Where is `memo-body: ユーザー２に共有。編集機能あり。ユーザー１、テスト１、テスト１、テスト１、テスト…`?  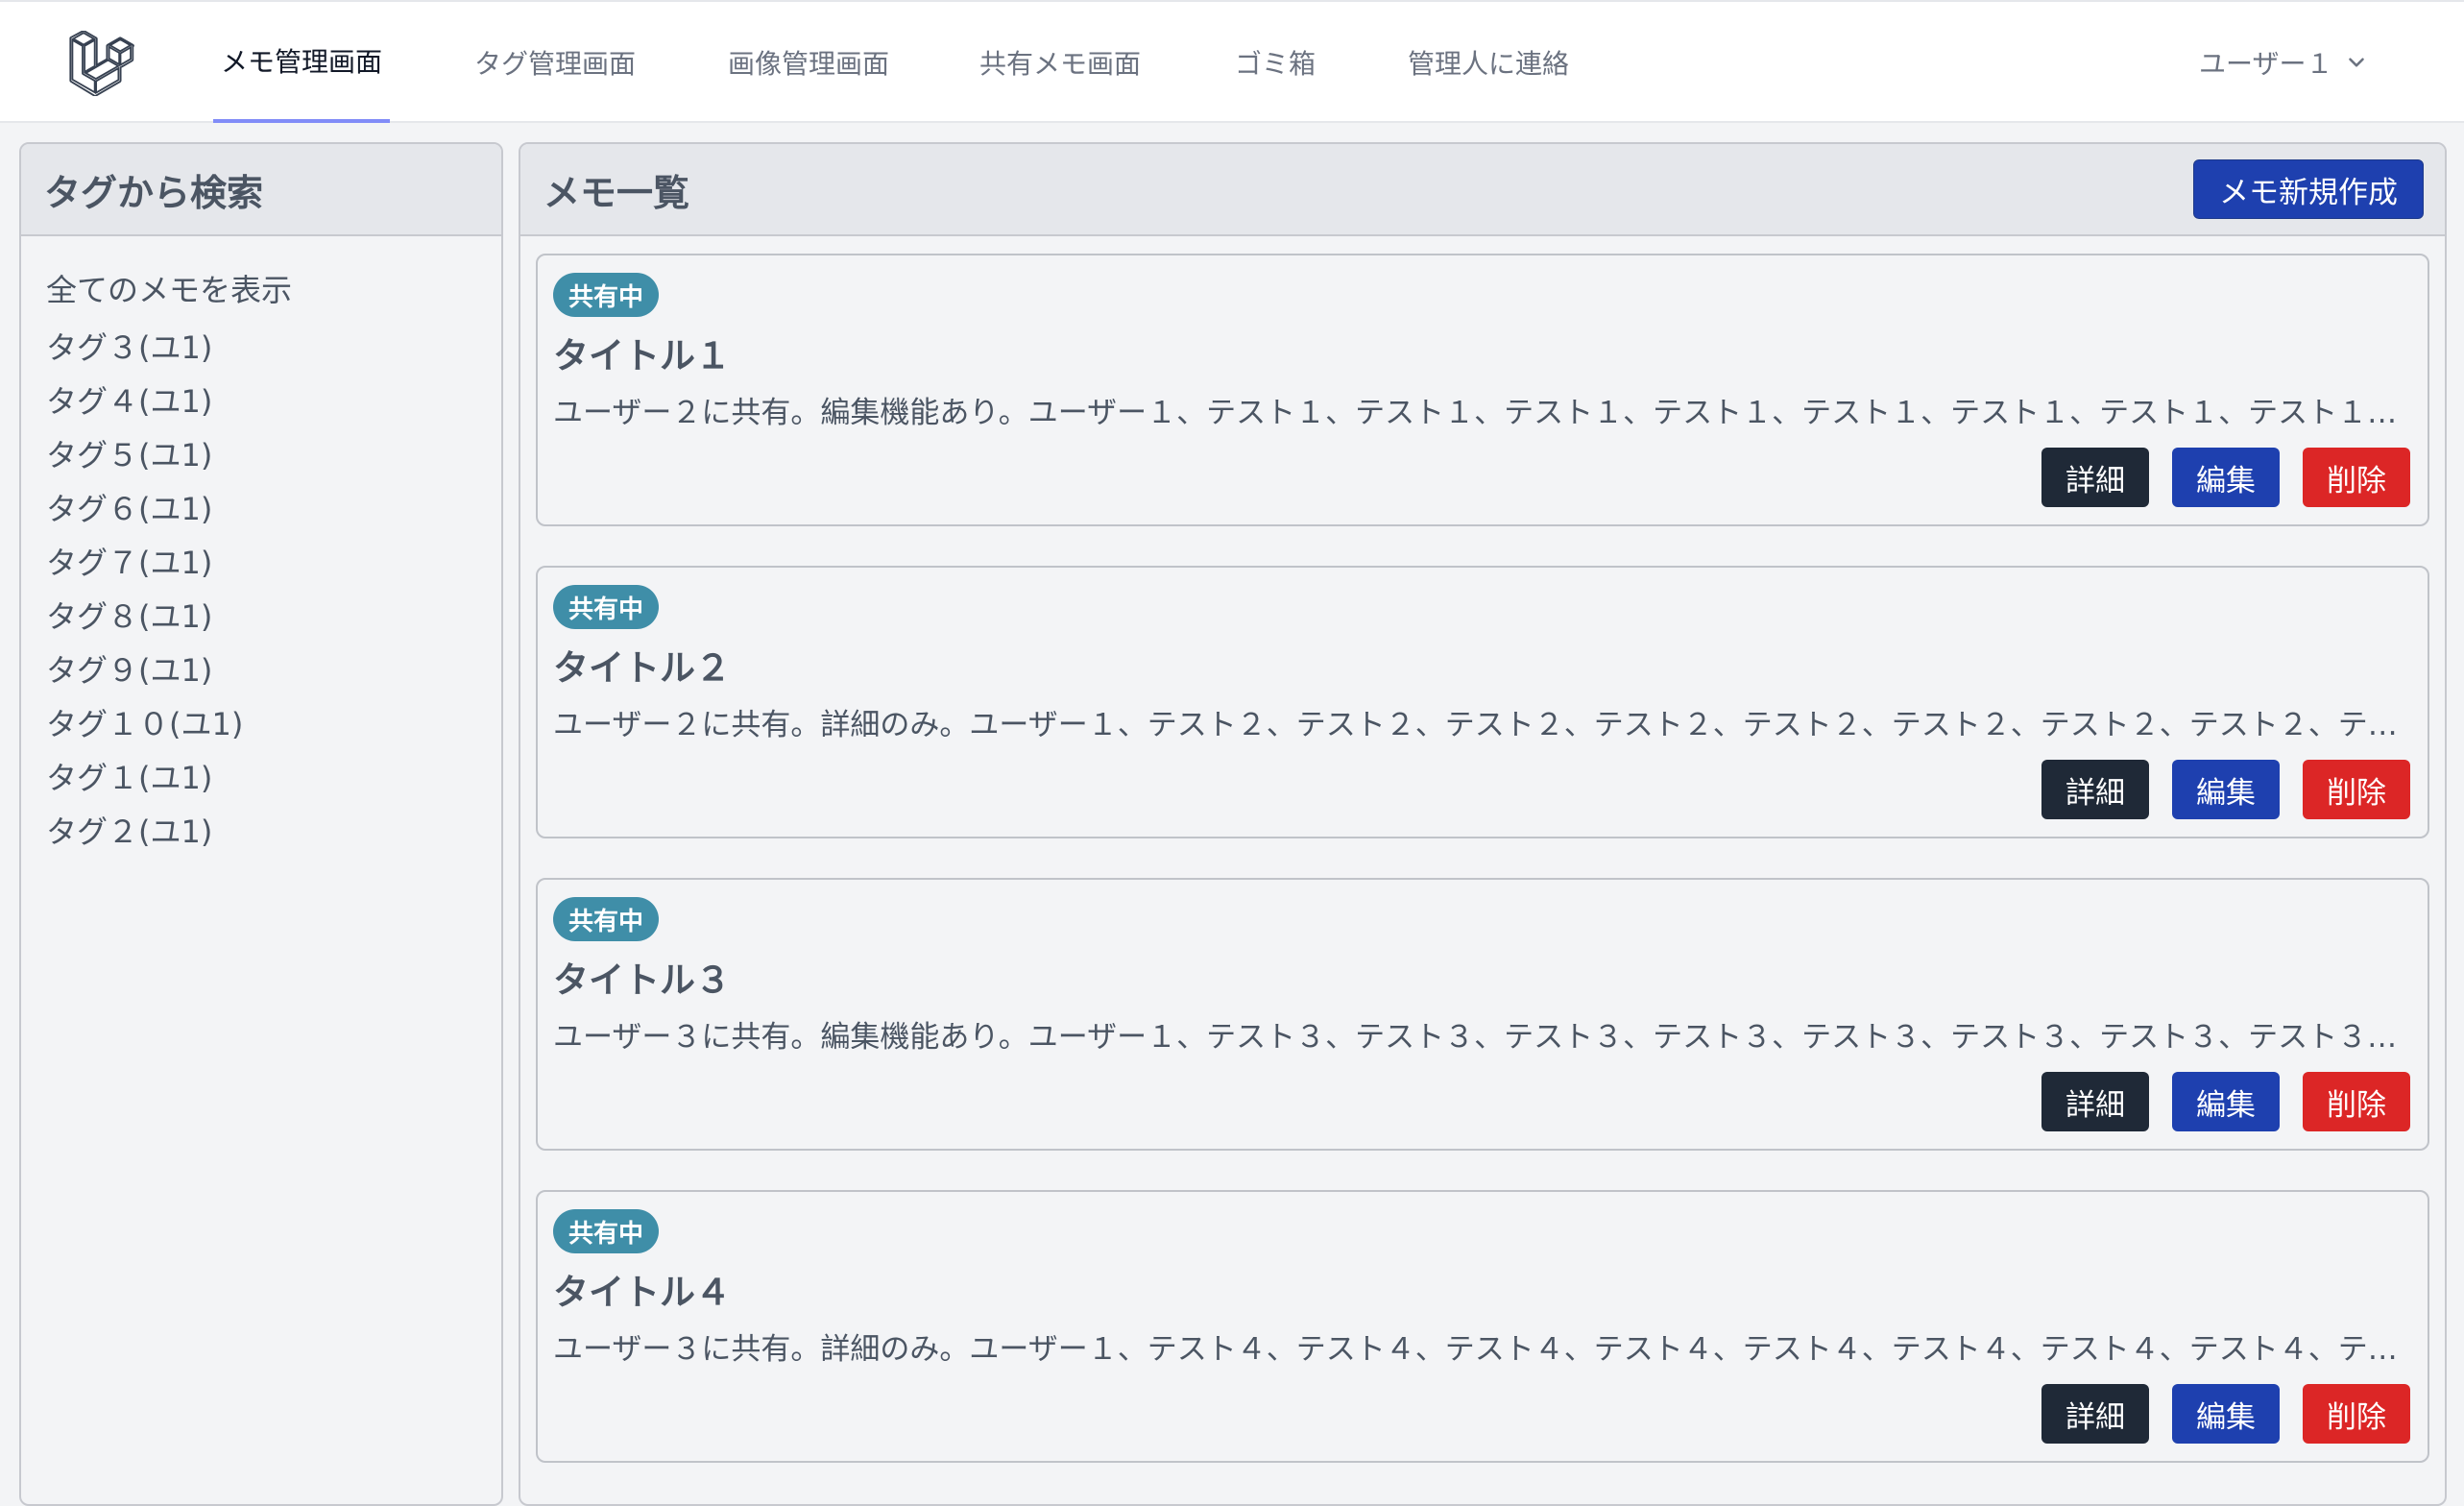
memo-body: ユーザー２に共有。編集機能あり。ユーザー１、テスト１、テスト１、テスト１、テスト… is located at coordinates (1485, 413).